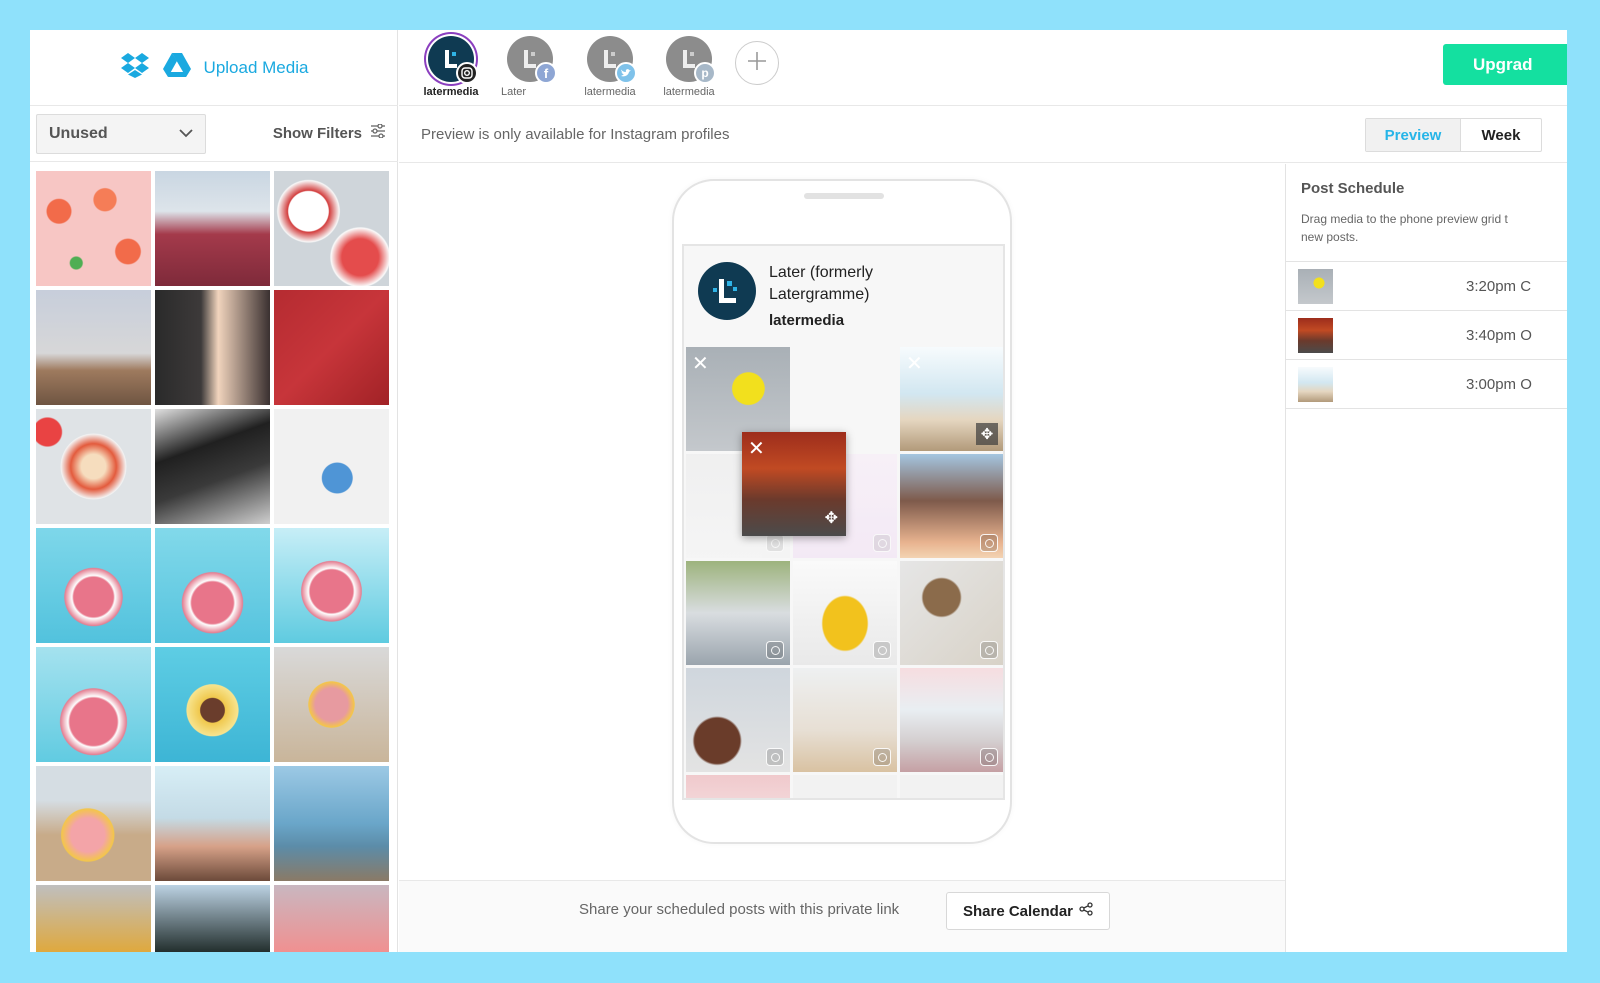 Image resolution: width=1600 pixels, height=983 pixels. What do you see at coordinates (727, 291) in the screenshot?
I see `later-logo-avatar` at bounding box center [727, 291].